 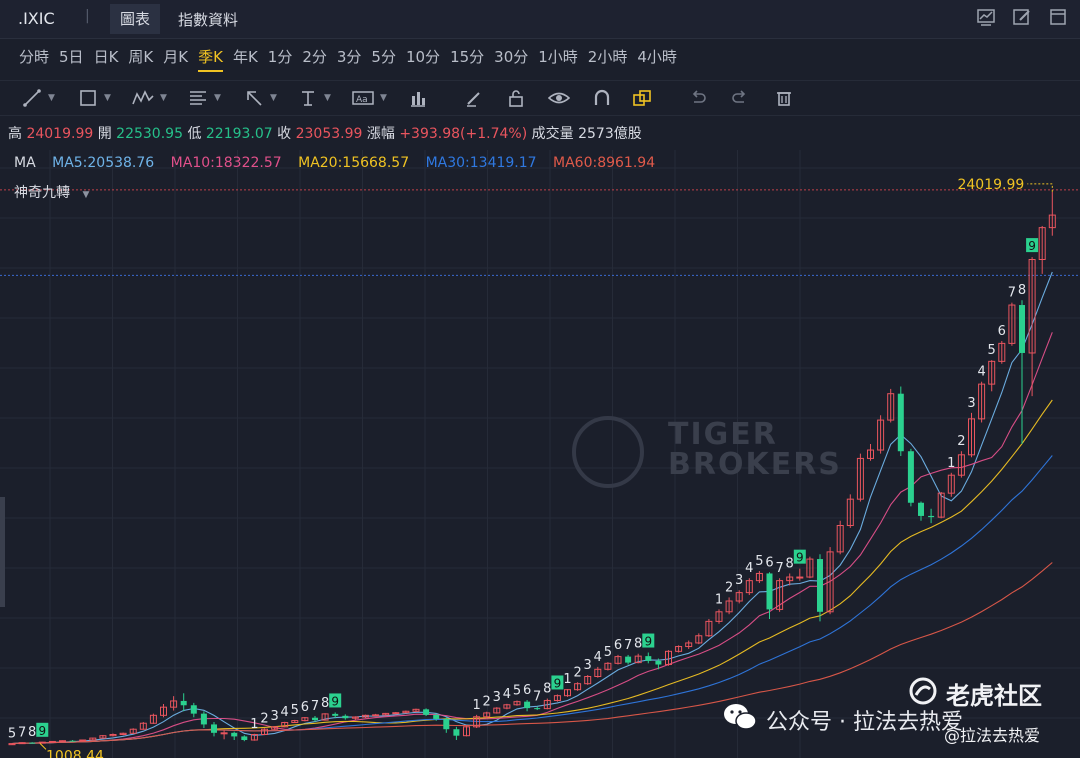 I want to click on low-marker-label: 1008.44, so click(x=75, y=753).